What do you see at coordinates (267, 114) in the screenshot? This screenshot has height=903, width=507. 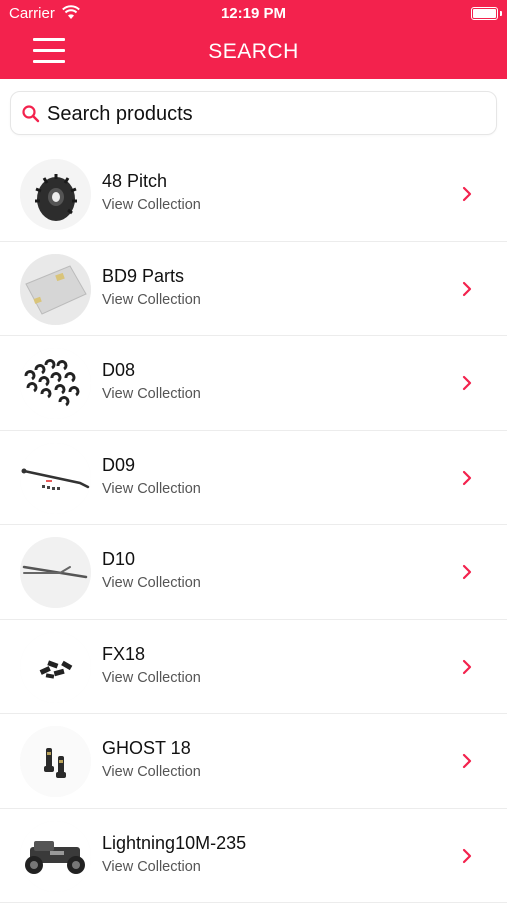 I see `search-input` at bounding box center [267, 114].